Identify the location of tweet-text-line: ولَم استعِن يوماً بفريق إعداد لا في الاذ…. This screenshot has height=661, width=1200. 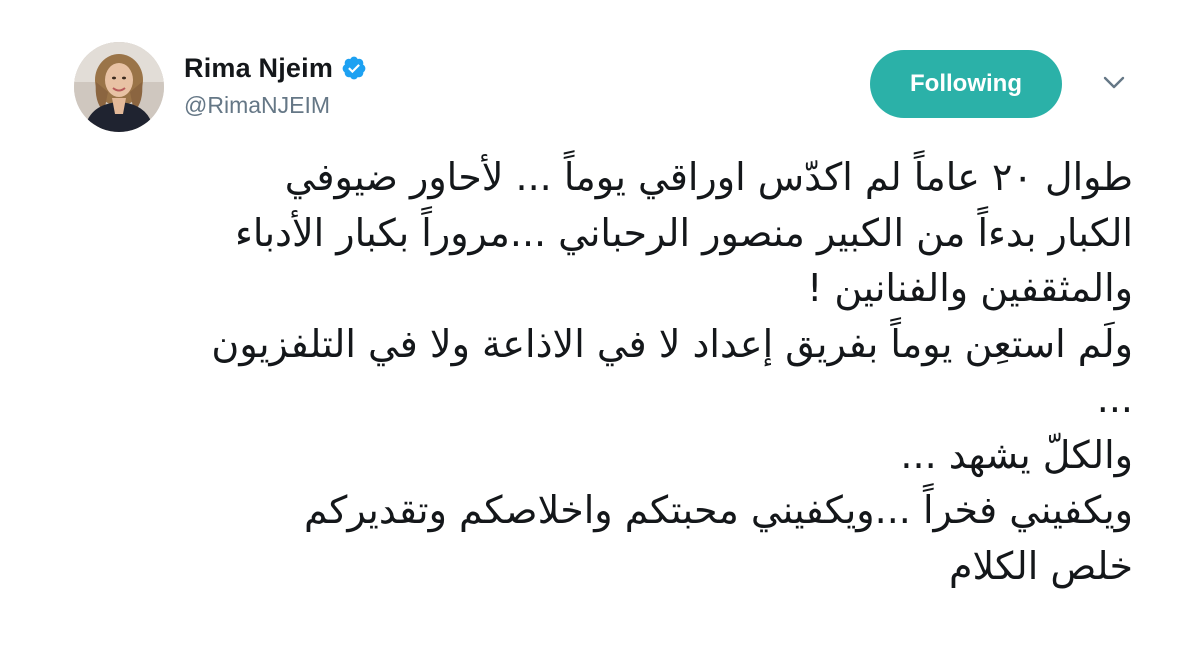
(672, 343).